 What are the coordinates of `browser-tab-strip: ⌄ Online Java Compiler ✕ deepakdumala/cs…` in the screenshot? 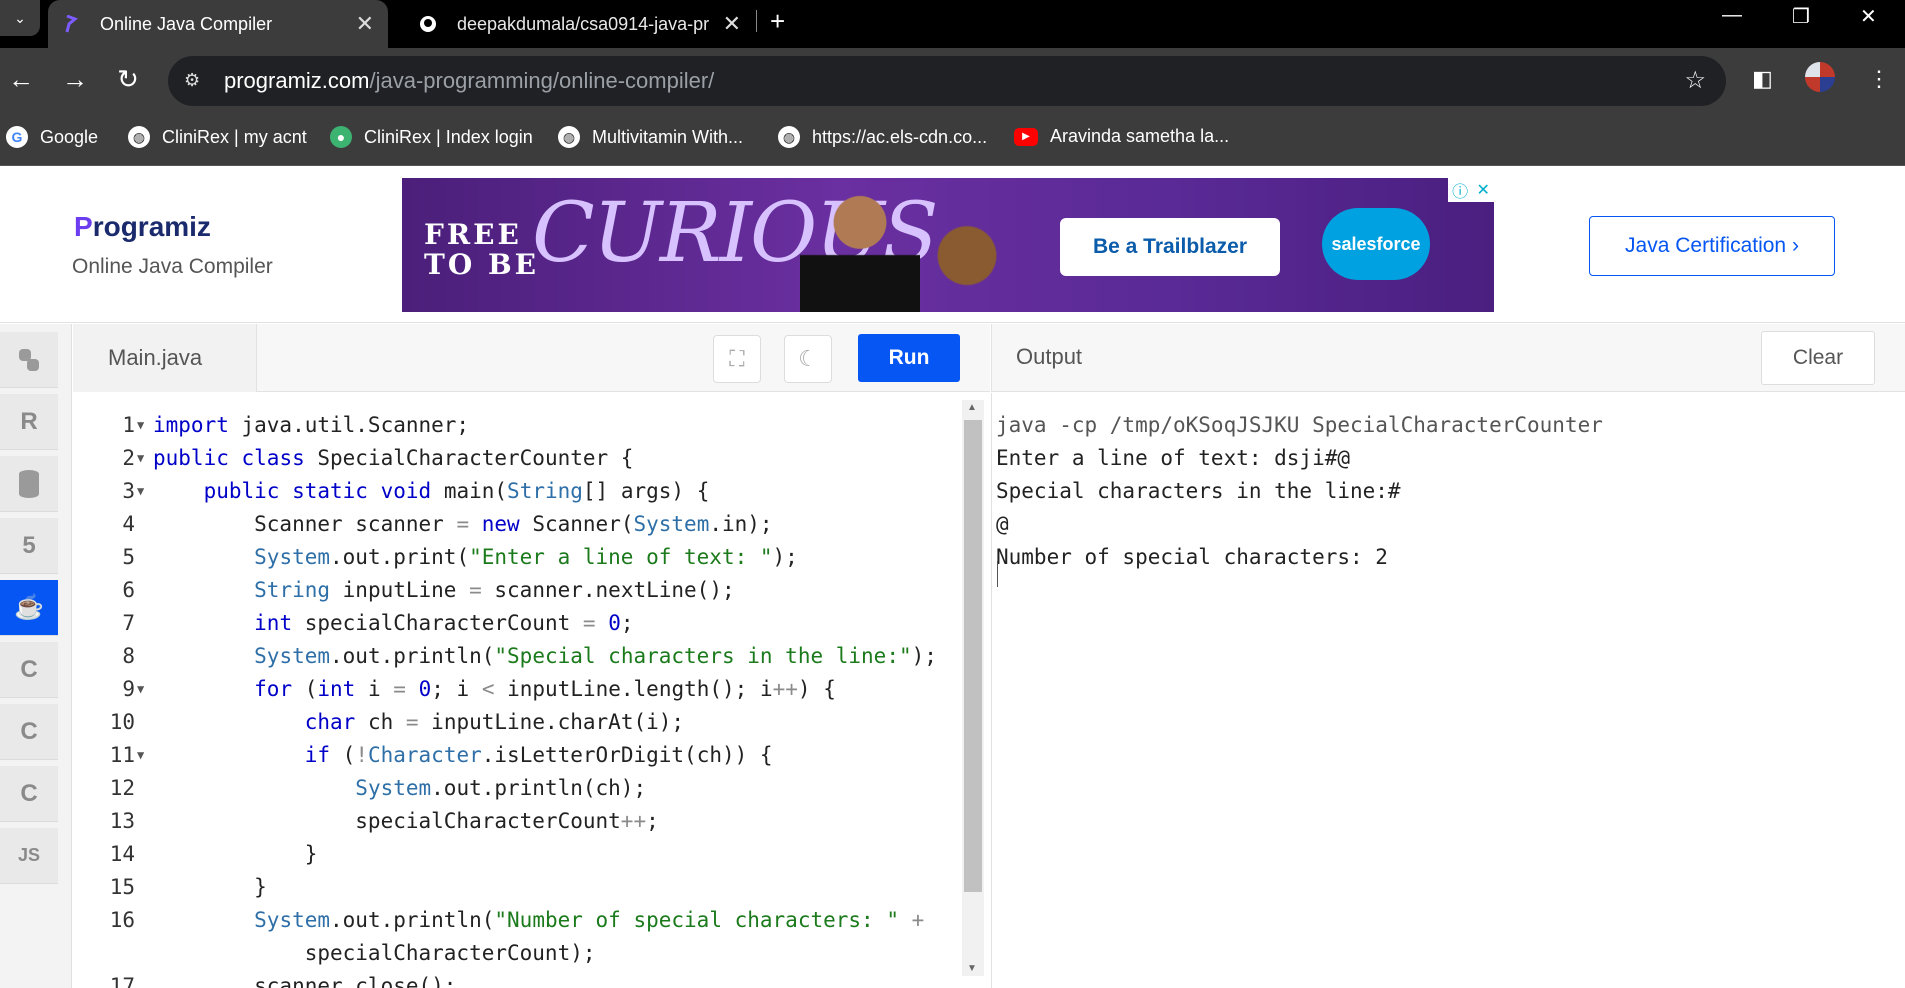 It's located at (952, 24).